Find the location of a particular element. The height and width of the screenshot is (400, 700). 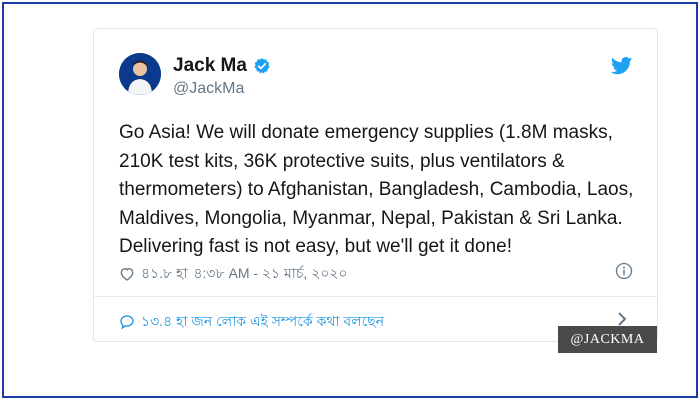

author-name: Jack Ma is located at coordinates (222, 66).